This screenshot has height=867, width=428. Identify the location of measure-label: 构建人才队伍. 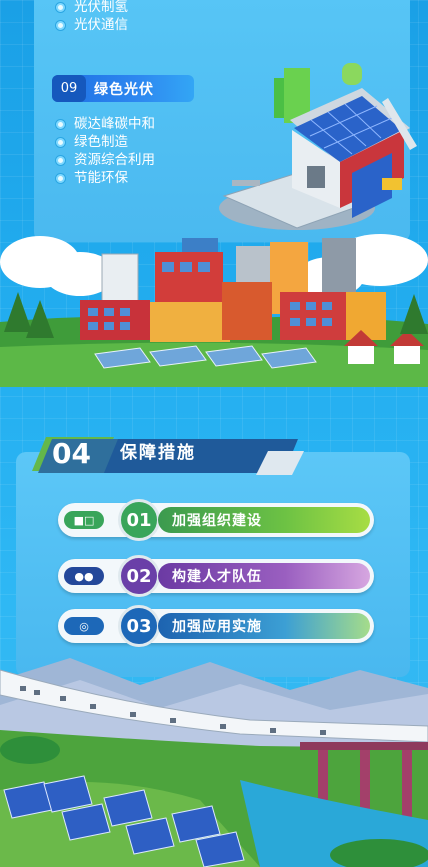
(264, 576).